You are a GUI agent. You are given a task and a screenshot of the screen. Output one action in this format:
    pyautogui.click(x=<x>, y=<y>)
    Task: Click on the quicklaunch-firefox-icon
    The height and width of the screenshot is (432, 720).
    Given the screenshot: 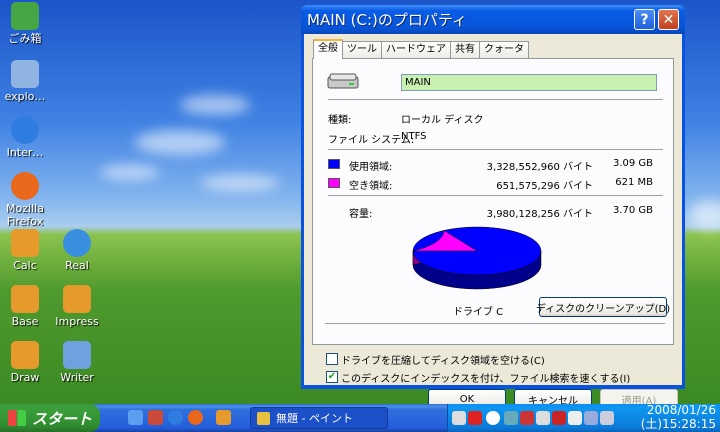 What is the action you would take?
    pyautogui.click(x=195, y=417)
    